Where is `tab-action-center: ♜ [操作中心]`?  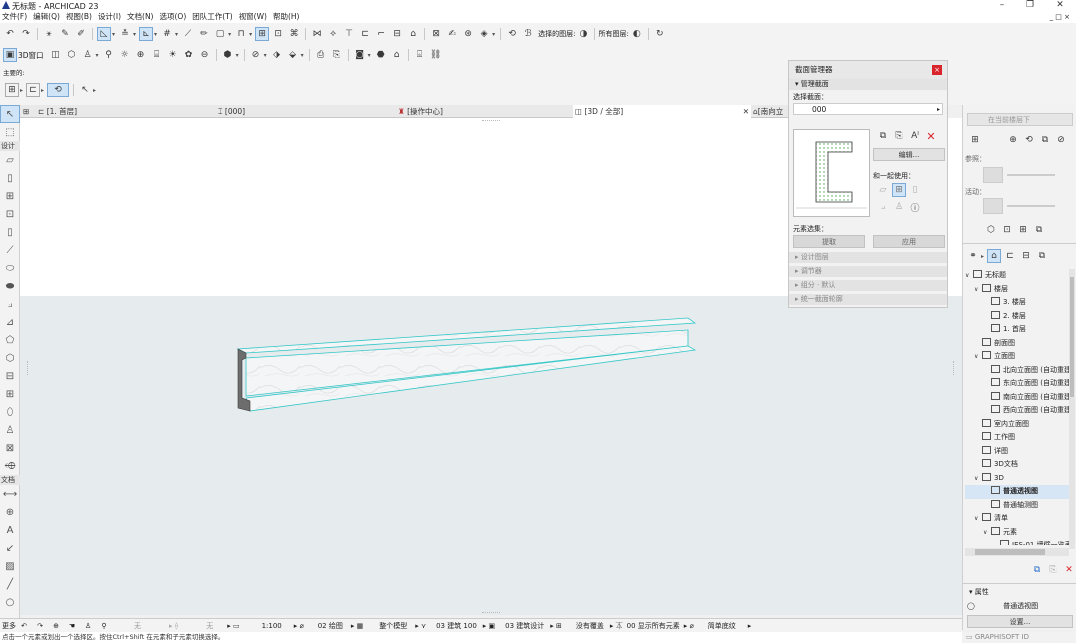 tab-action-center: ♜ [操作中心] is located at coordinates (420, 111).